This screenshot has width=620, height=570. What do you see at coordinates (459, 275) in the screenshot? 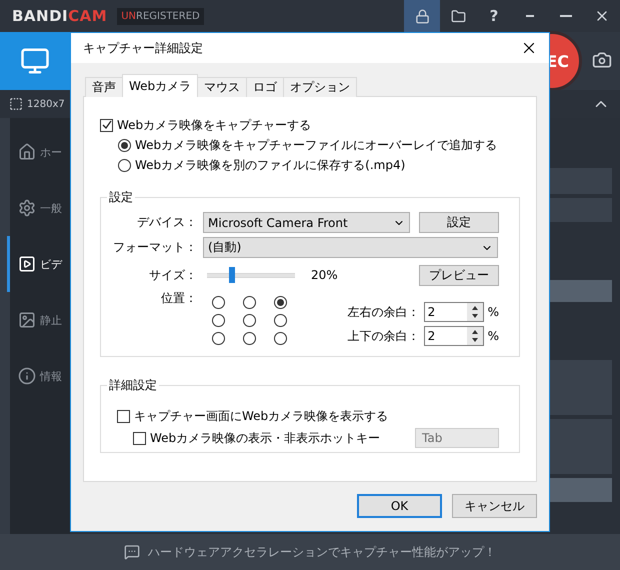
I see `preview-button: プレビュー` at bounding box center [459, 275].